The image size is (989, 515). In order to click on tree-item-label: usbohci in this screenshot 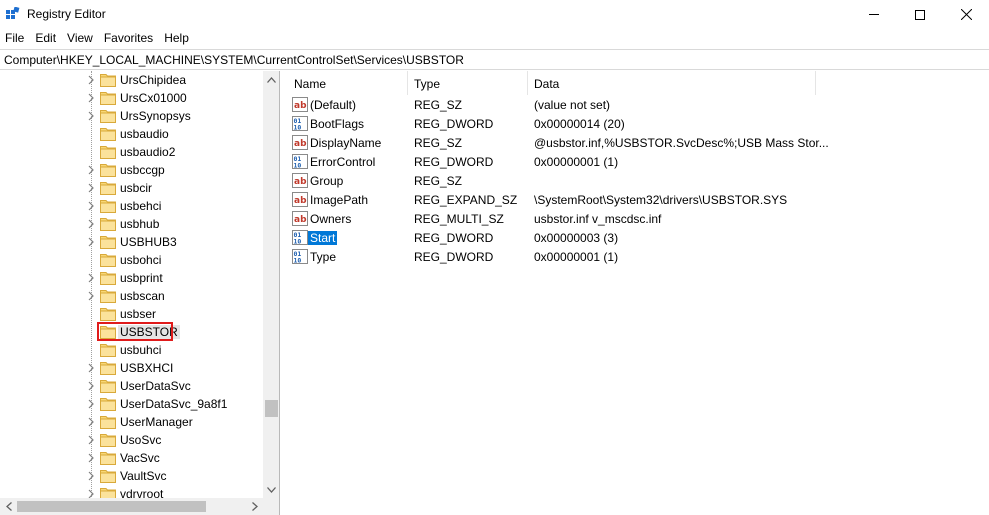, I will do `click(141, 260)`.